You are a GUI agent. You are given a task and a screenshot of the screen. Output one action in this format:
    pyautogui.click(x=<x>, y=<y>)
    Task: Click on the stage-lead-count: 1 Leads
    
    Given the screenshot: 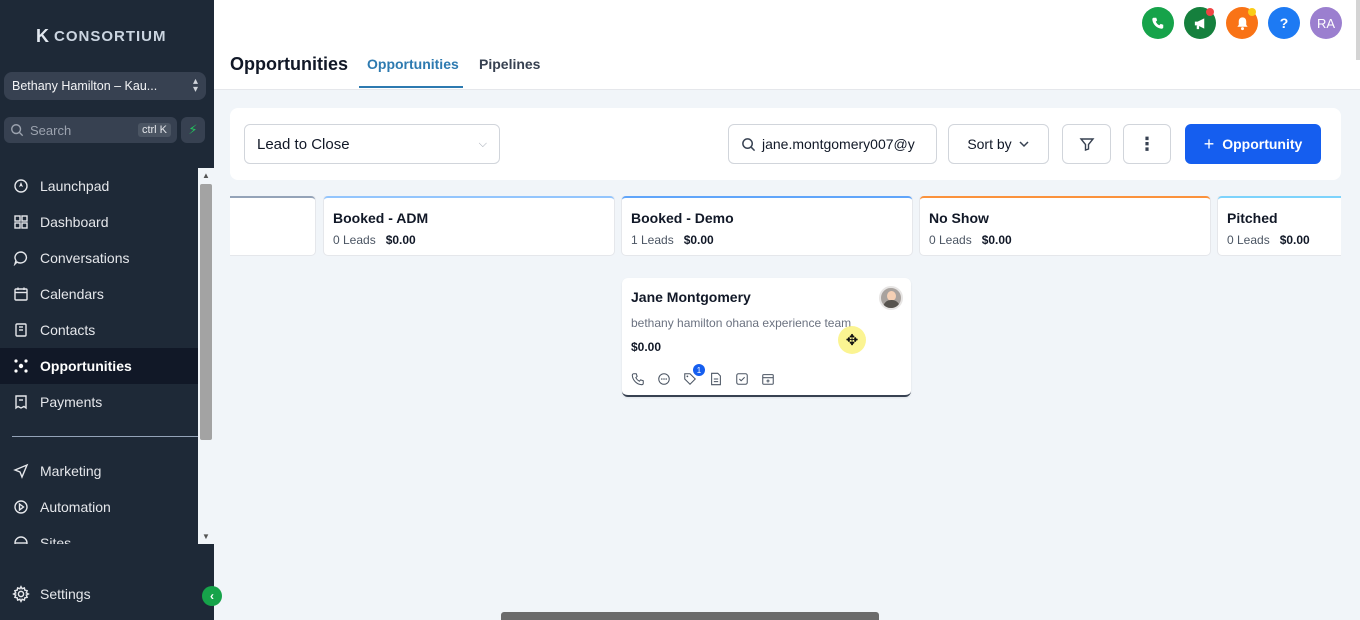 What is the action you would take?
    pyautogui.click(x=652, y=240)
    